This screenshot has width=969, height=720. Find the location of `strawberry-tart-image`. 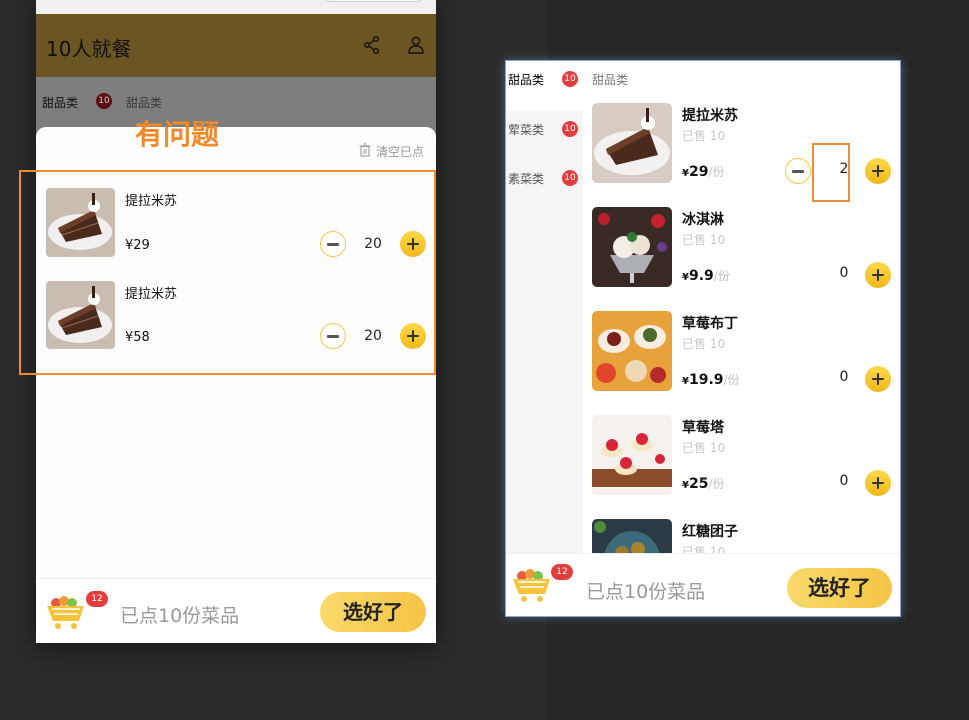

strawberry-tart-image is located at coordinates (632, 455).